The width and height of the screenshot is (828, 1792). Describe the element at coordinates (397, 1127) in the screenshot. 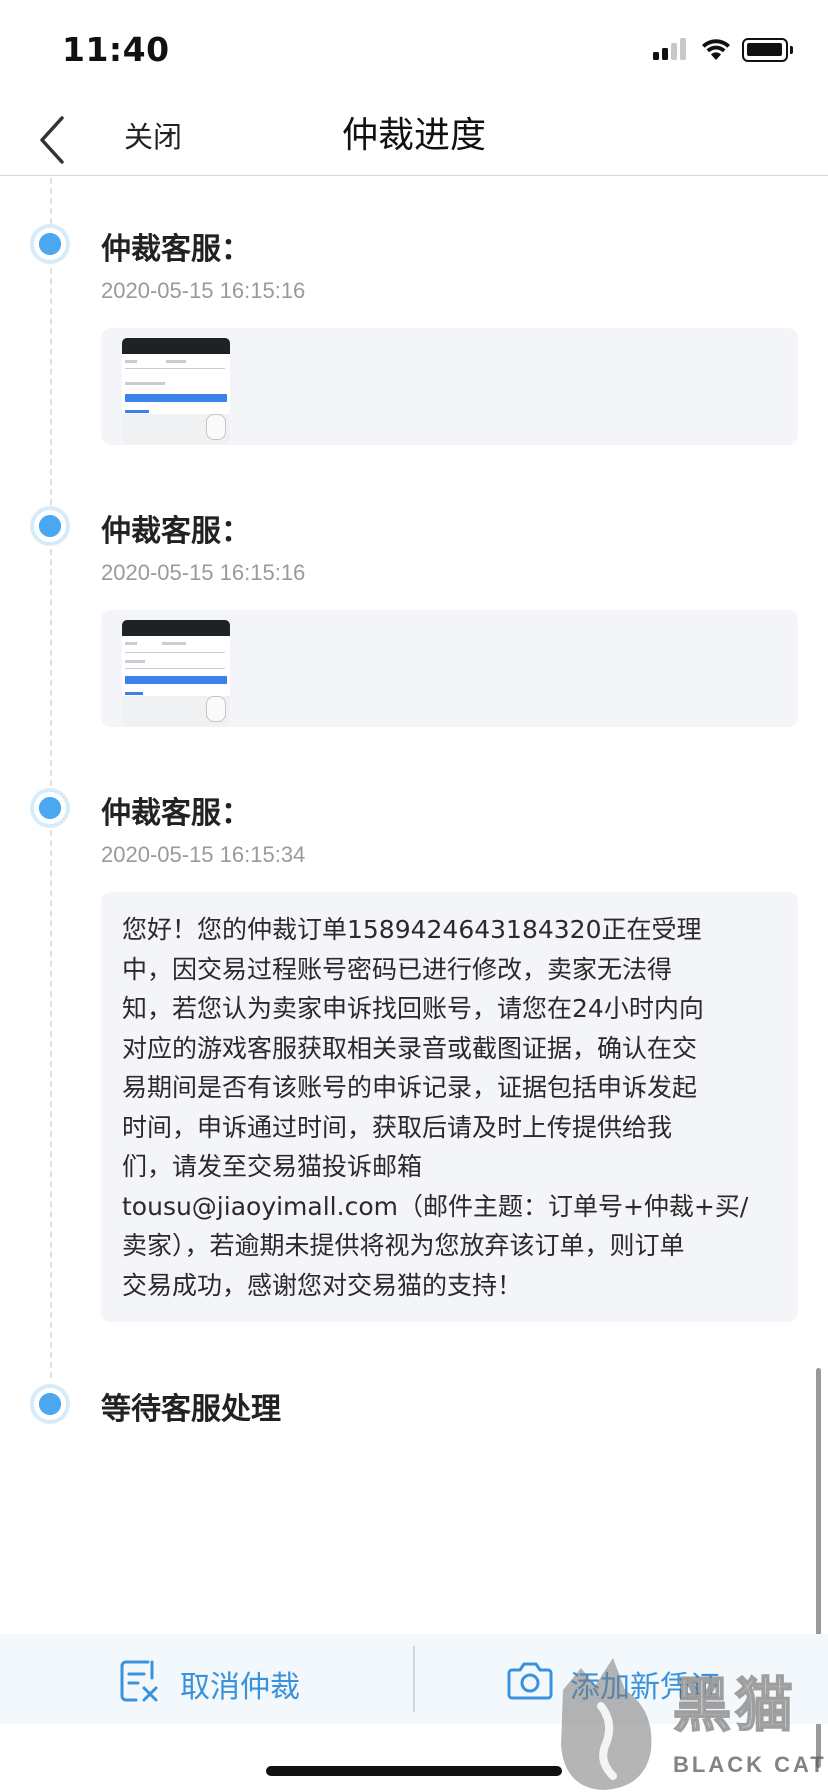

I see `message-line: 时间，申诉通过时间，获取后请及时上传提供给我` at that location.